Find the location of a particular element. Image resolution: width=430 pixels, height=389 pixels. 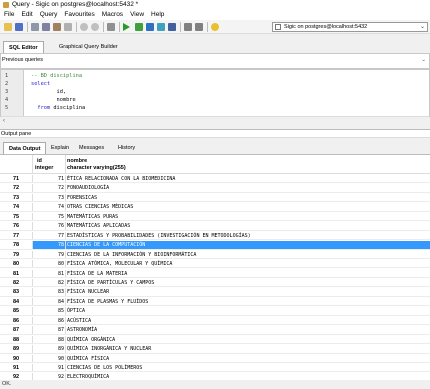

row-number: 83 is located at coordinates (16, 292).